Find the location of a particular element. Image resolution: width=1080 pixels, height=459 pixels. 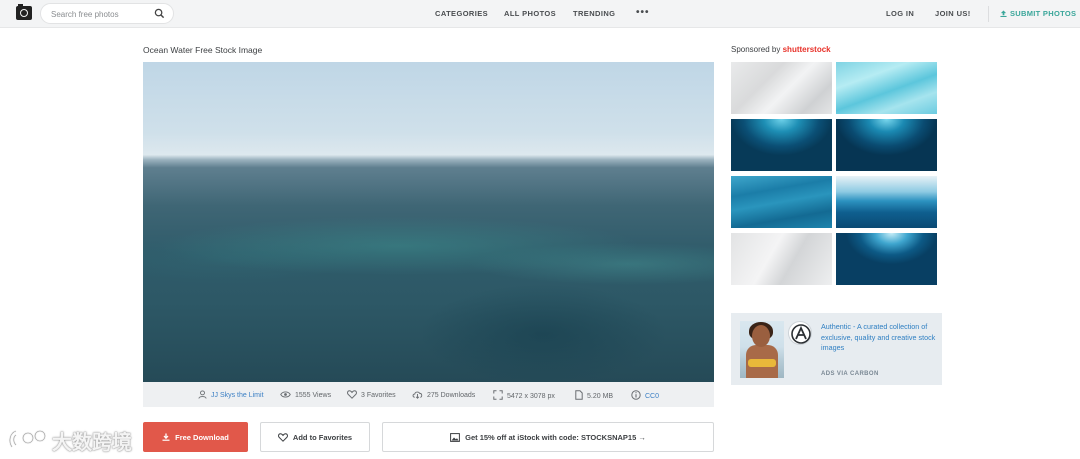

free-download-button: Free Download is located at coordinates (195, 437).